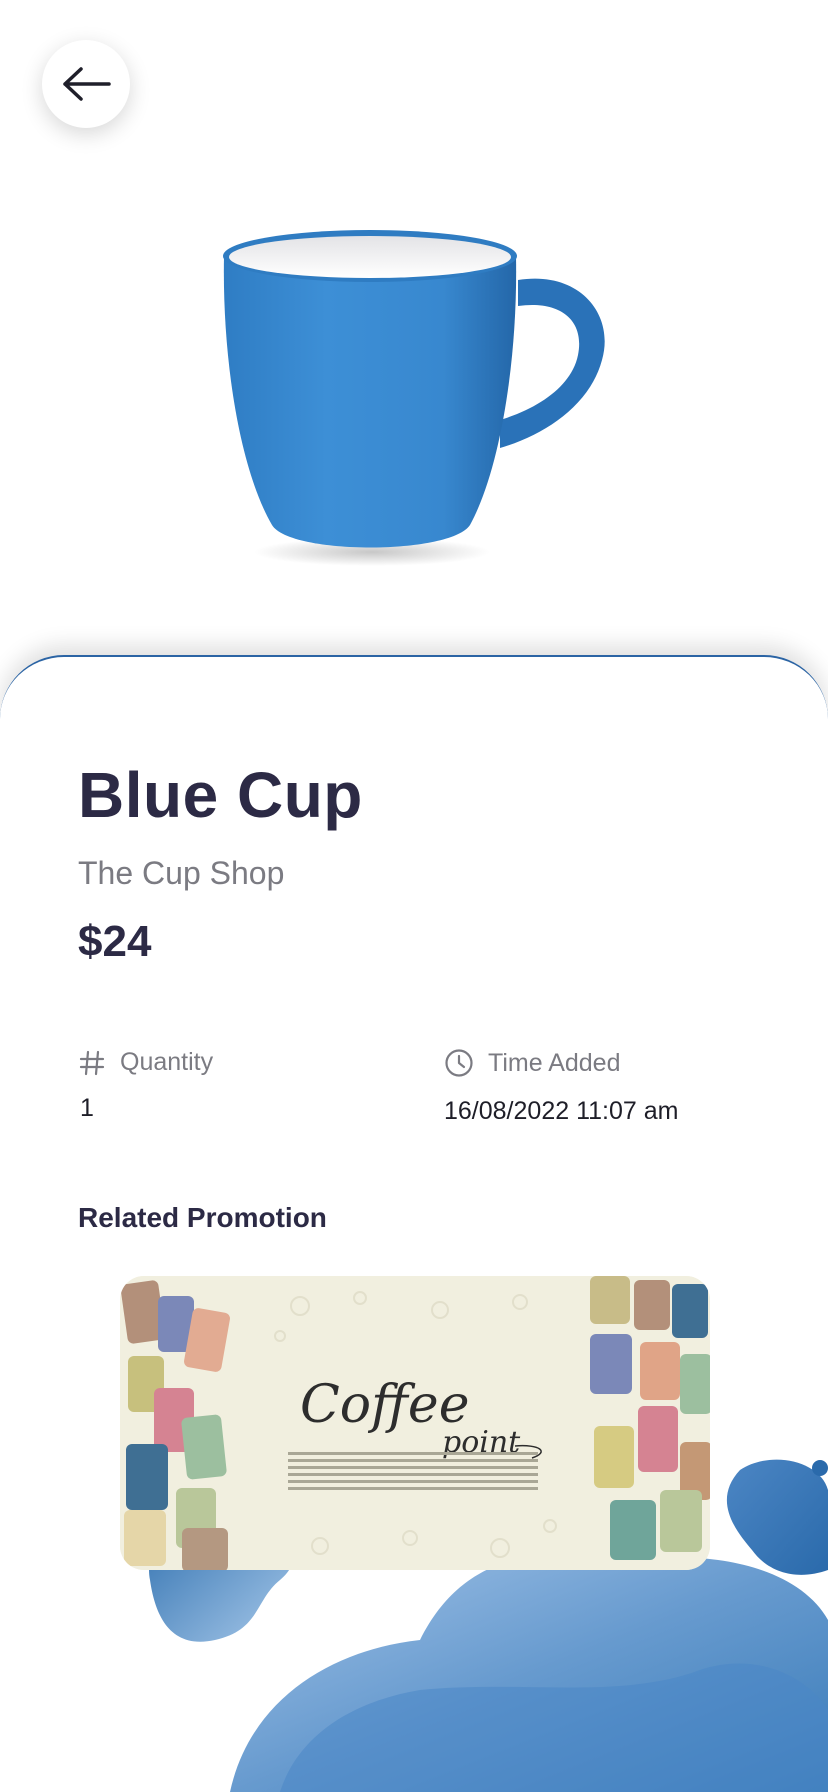 This screenshot has width=828, height=1792. What do you see at coordinates (202, 1217) in the screenshot?
I see `related-promotion-heading: Related Promotion` at bounding box center [202, 1217].